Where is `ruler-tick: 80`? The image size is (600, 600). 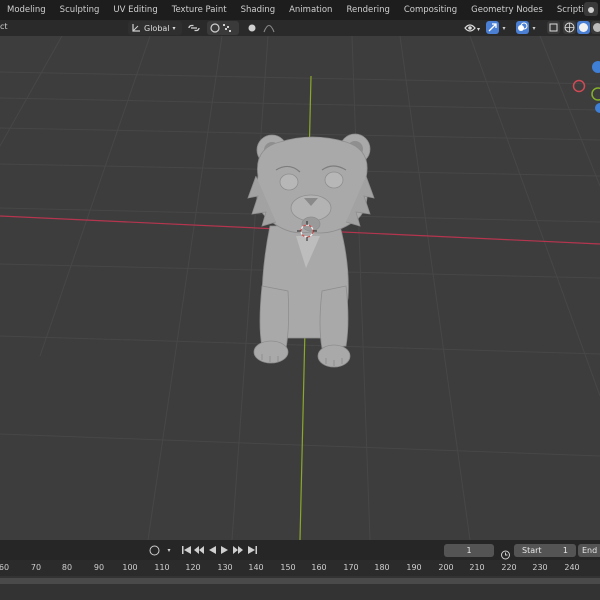
ruler-tick: 80 is located at coordinates (67, 567).